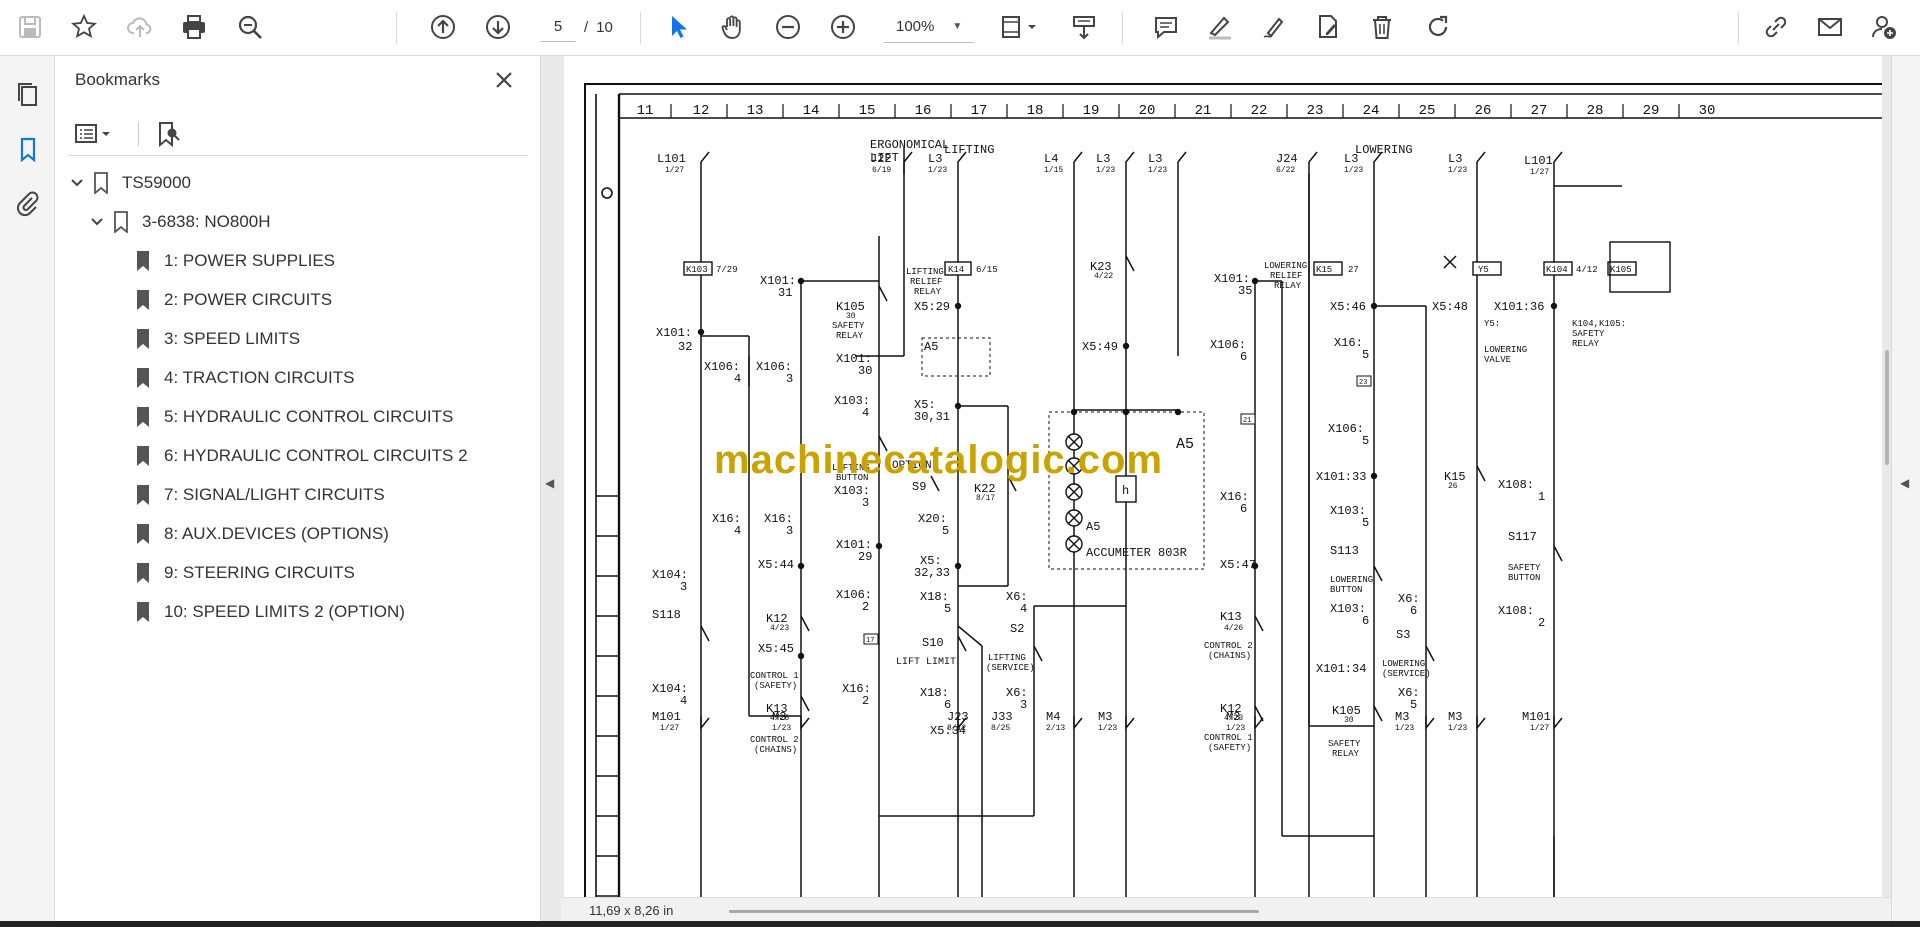  Describe the element at coordinates (1403, 635) in the screenshot. I see `component-label: S3` at that location.